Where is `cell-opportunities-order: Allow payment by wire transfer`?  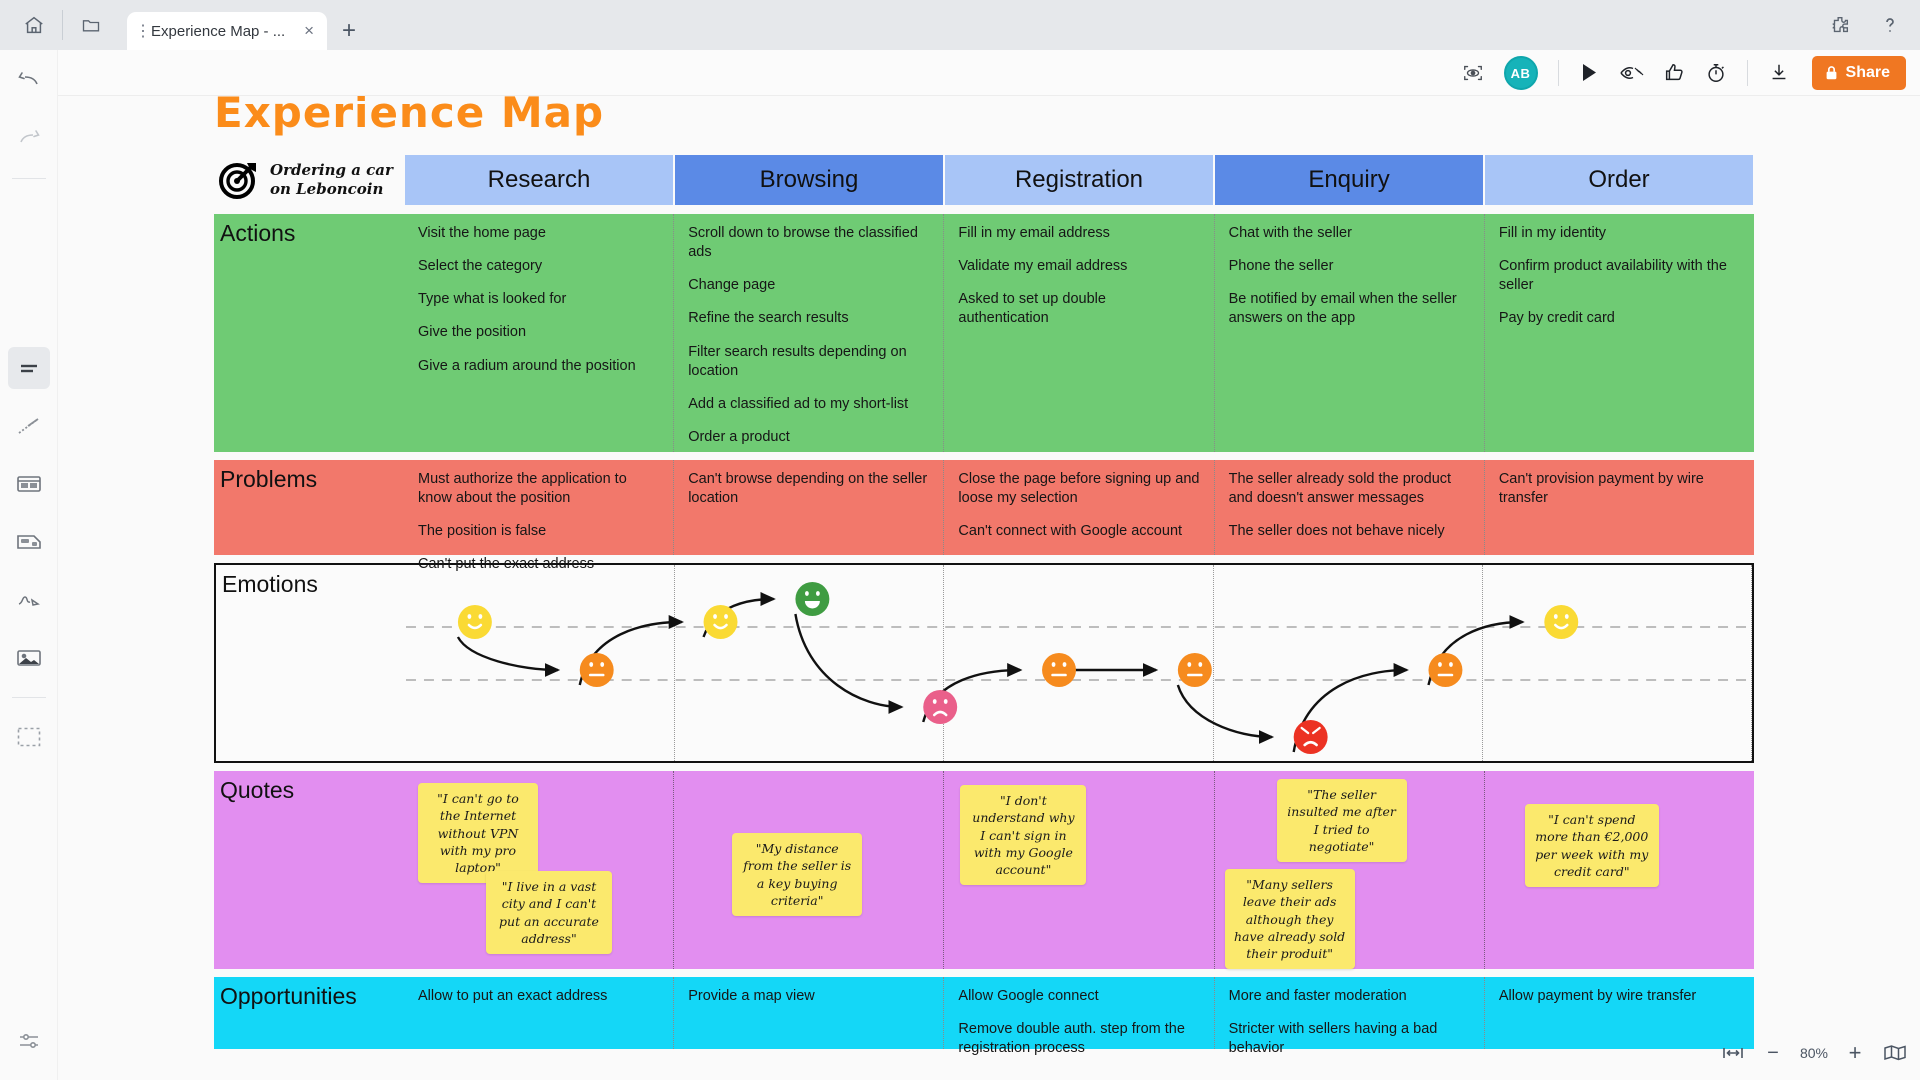
cell-opportunities-order: Allow payment by wire transfer is located at coordinates (1619, 1013).